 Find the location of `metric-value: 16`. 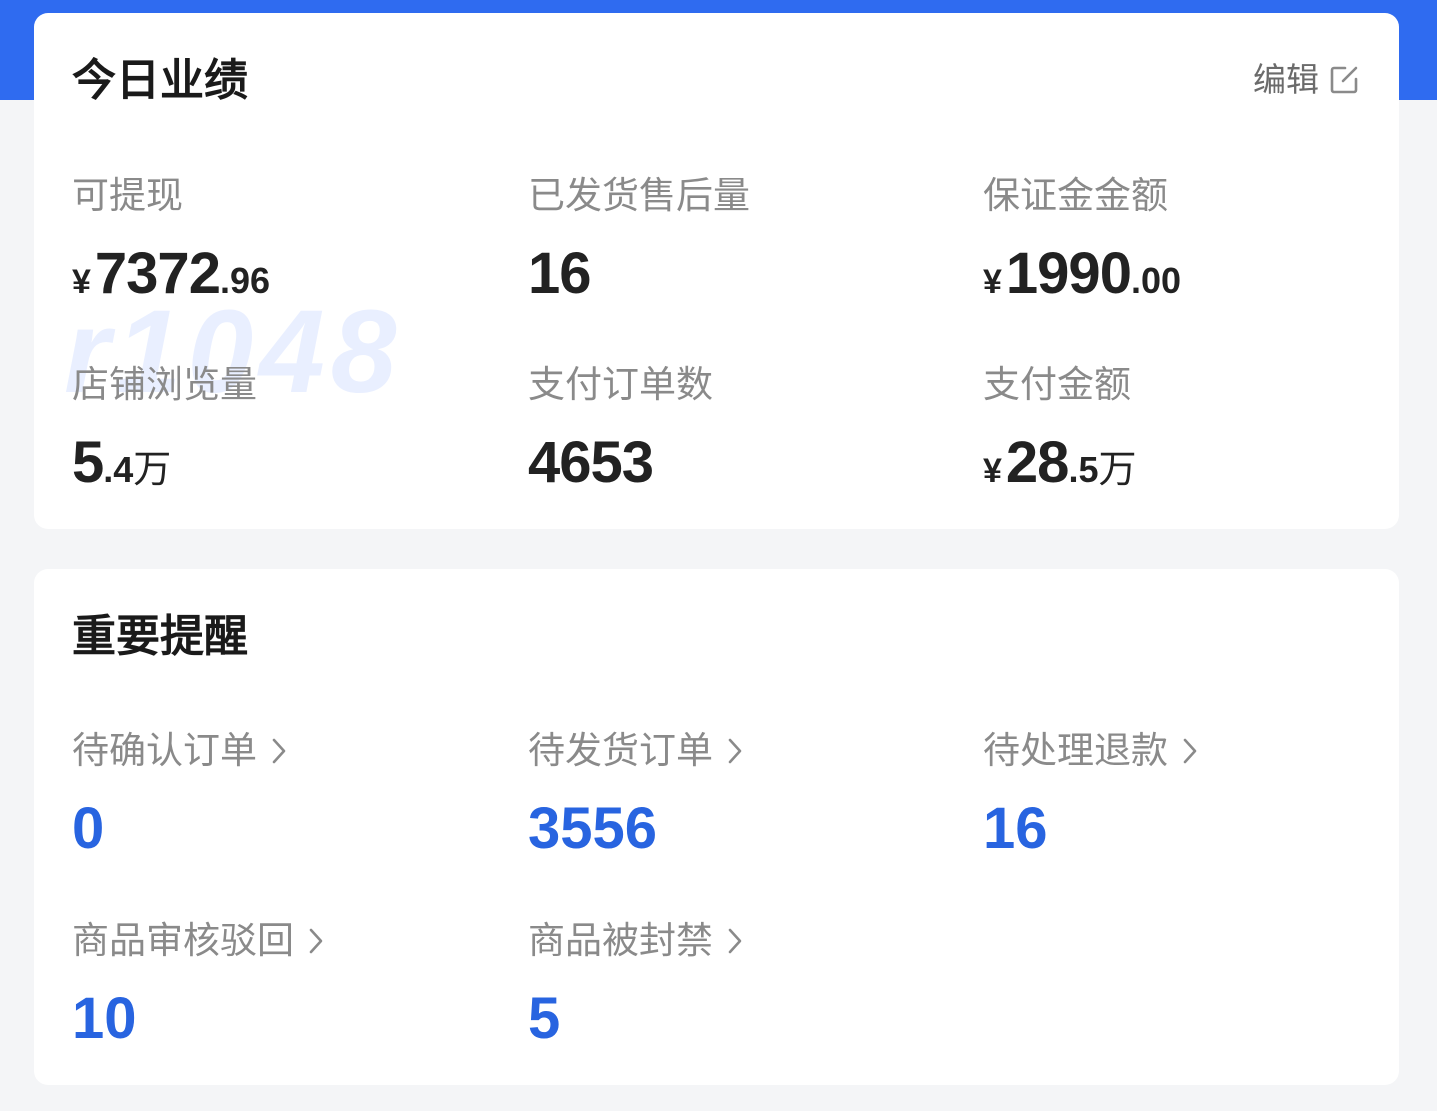

metric-value: 16 is located at coordinates (560, 274).